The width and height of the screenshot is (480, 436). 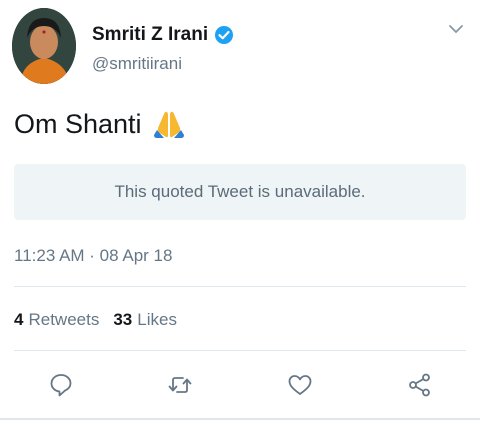 What do you see at coordinates (64, 319) in the screenshot?
I see `retweets-label: Retweets` at bounding box center [64, 319].